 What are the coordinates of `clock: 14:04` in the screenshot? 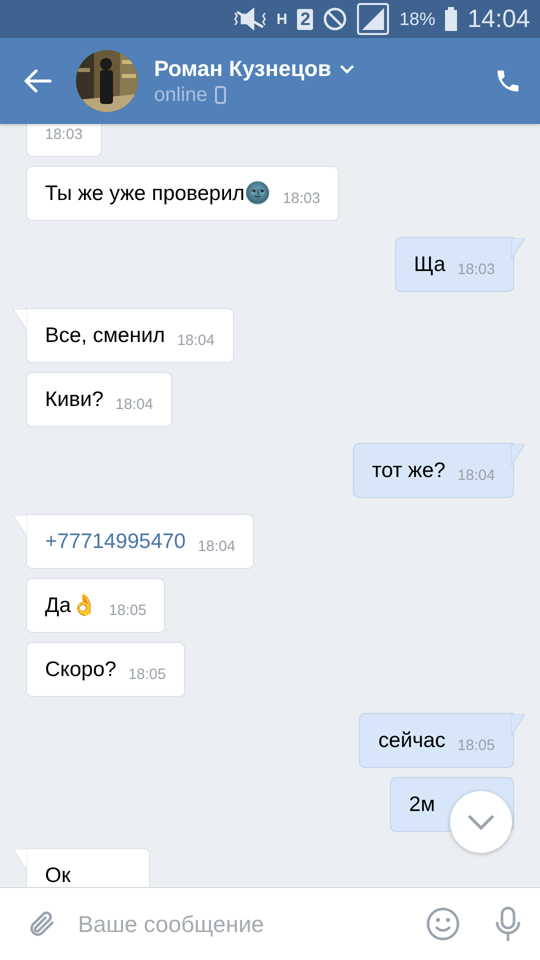 It's located at (498, 19).